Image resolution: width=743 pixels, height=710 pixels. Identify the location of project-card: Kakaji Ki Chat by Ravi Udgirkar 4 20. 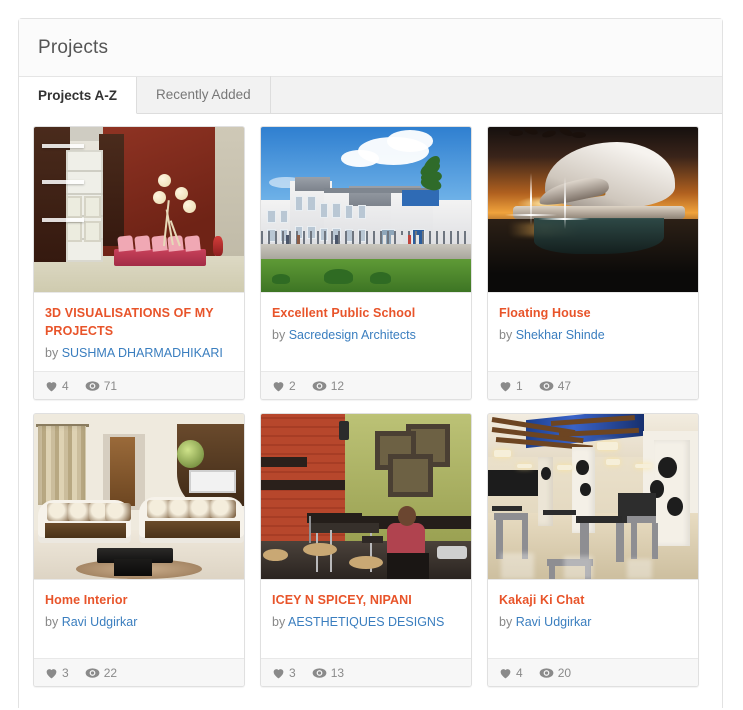
(593, 550).